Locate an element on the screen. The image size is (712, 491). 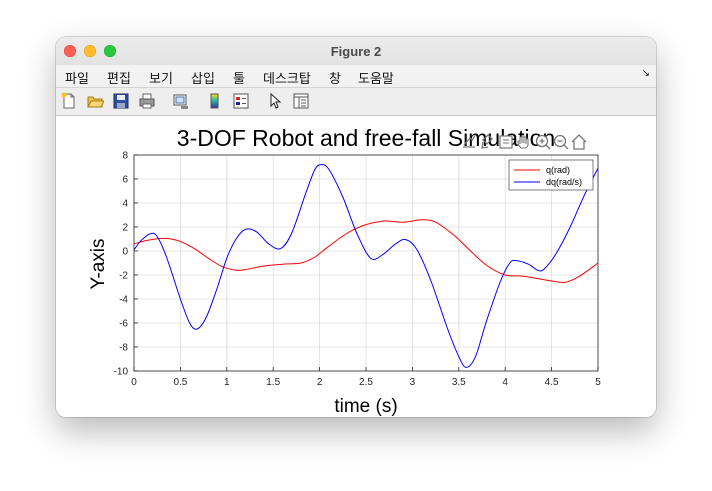
x-tick-label: 2.5 is located at coordinates (366, 382).